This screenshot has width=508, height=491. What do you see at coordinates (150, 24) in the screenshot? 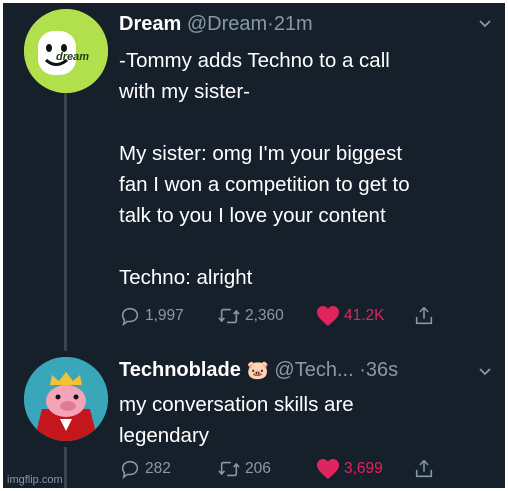
I see `author-name: Dream` at bounding box center [150, 24].